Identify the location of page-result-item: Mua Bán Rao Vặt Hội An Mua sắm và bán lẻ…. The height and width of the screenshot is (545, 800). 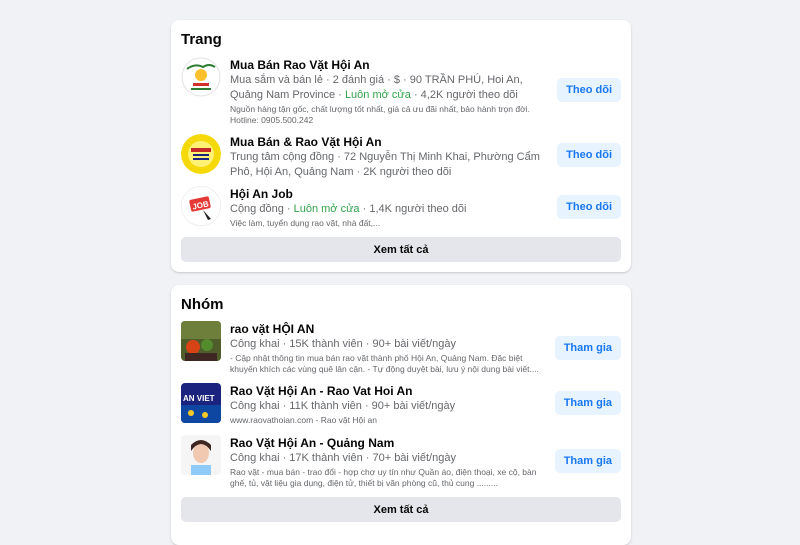
(401, 91).